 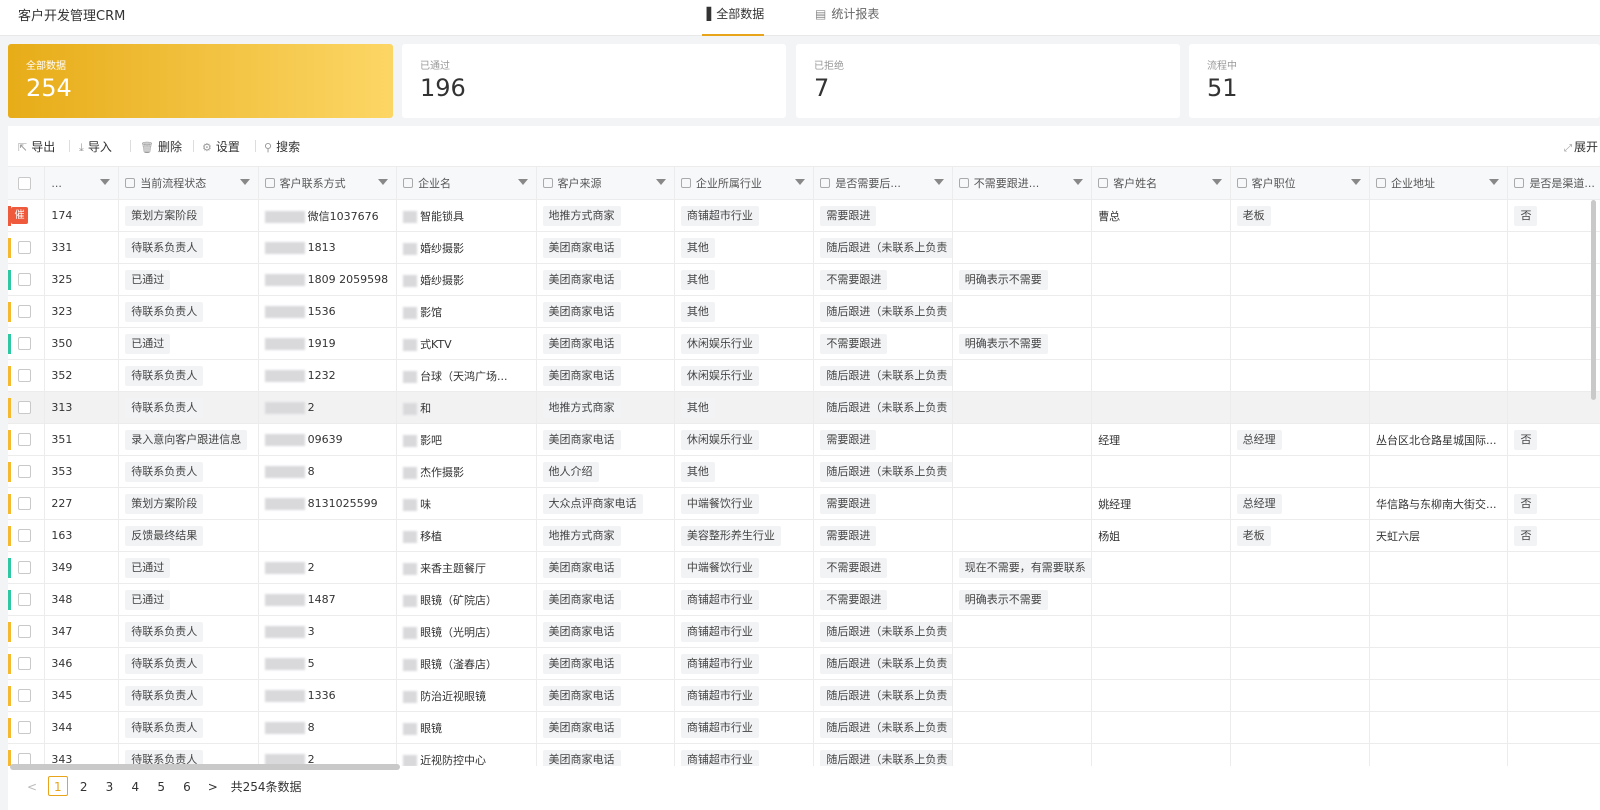 I want to click on id-cell: 325, so click(x=82, y=279).